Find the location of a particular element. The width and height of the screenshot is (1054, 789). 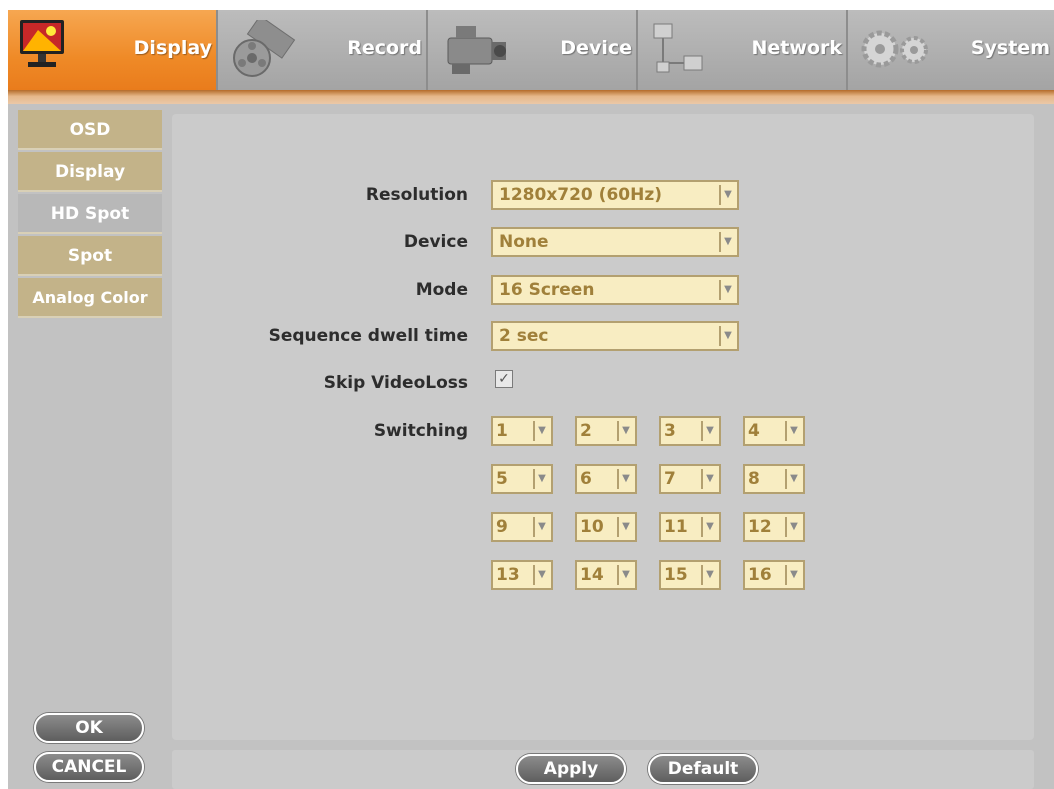

sidebar-item-label: HD Spot is located at coordinates (90, 214).